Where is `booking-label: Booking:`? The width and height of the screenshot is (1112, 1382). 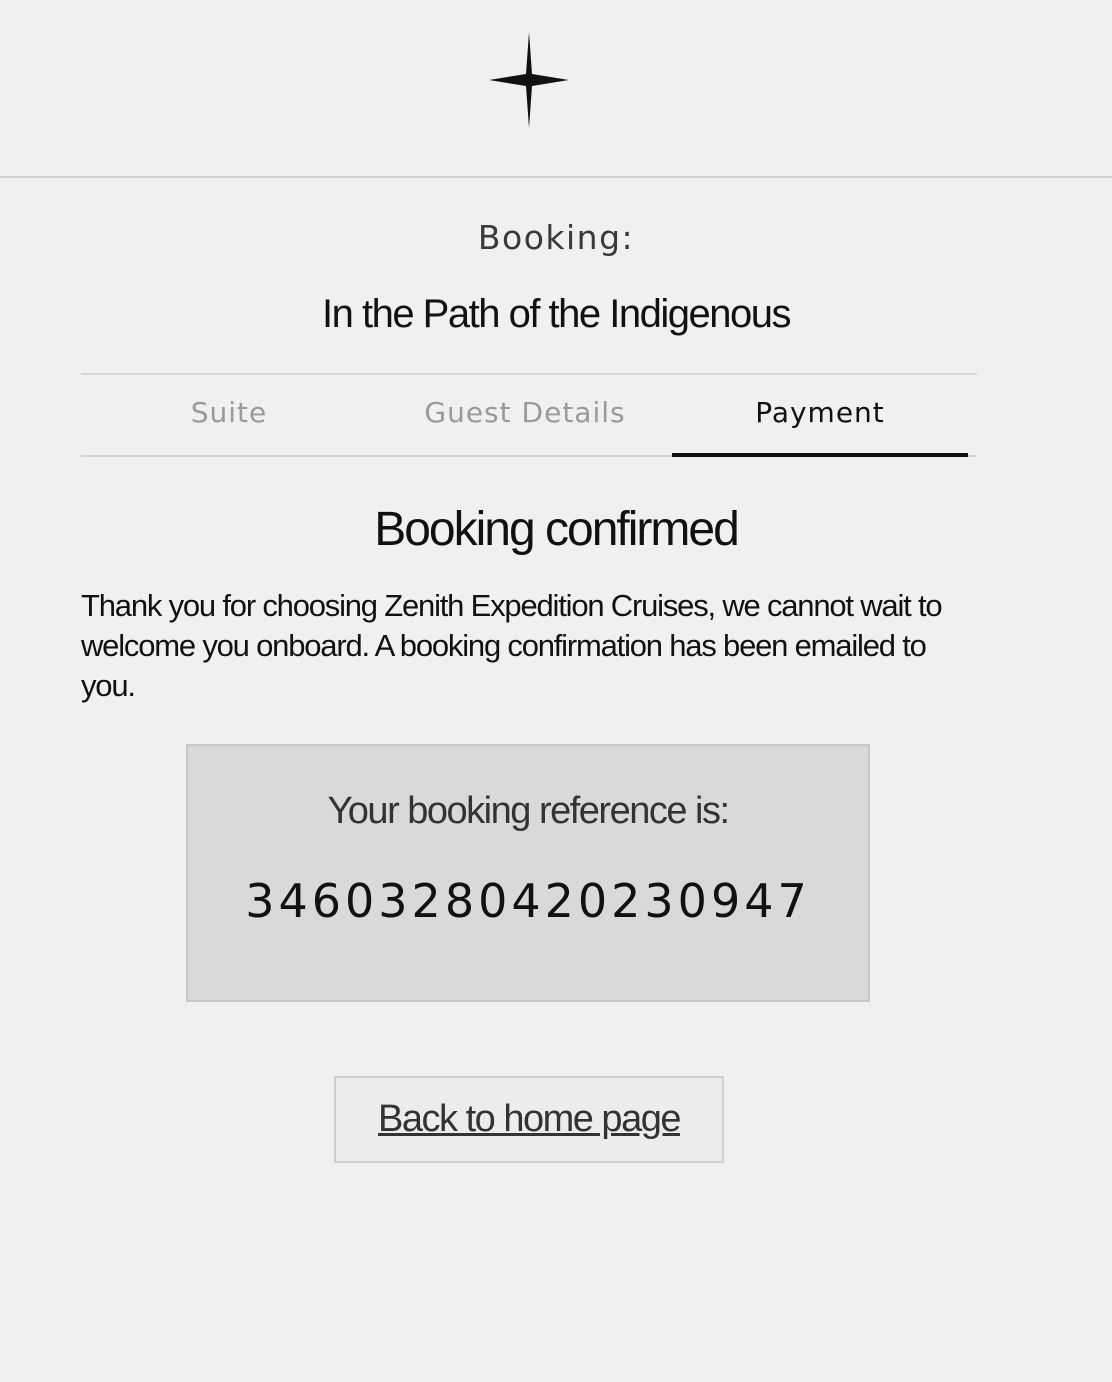
booking-label: Booking: is located at coordinates (556, 237).